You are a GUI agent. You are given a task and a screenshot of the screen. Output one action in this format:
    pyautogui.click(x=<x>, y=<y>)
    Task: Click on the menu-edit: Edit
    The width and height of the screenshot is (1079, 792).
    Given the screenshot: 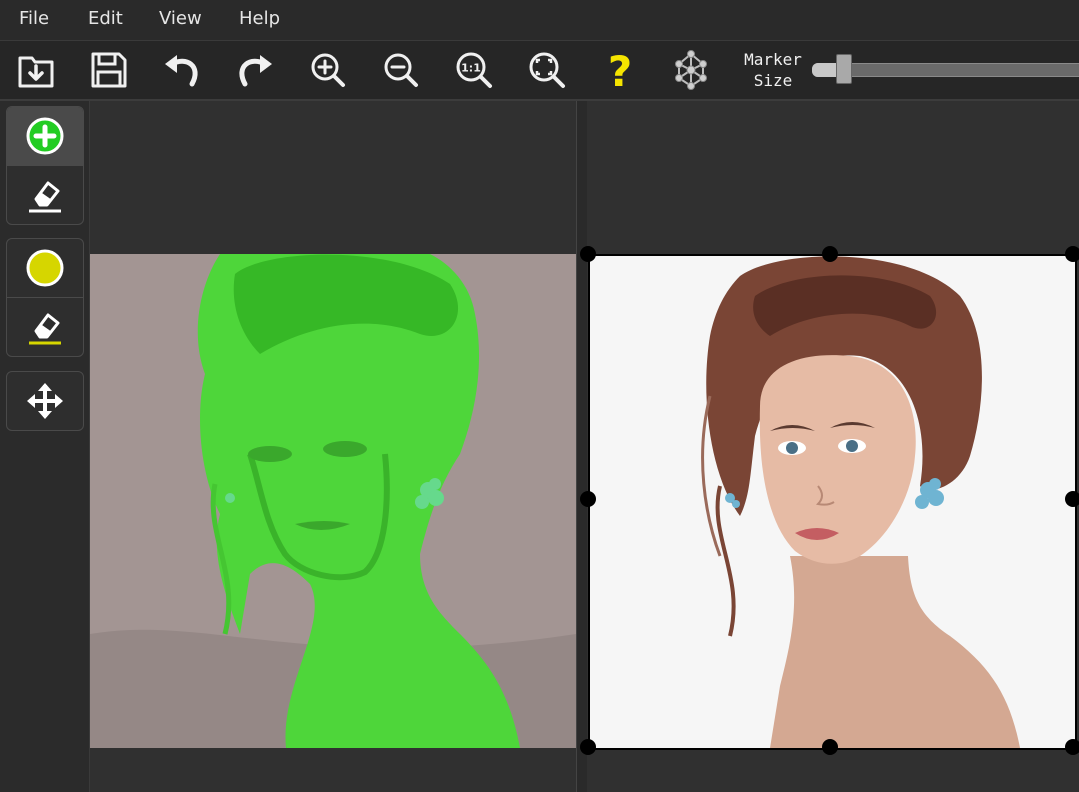 What is the action you would take?
    pyautogui.click(x=105, y=18)
    